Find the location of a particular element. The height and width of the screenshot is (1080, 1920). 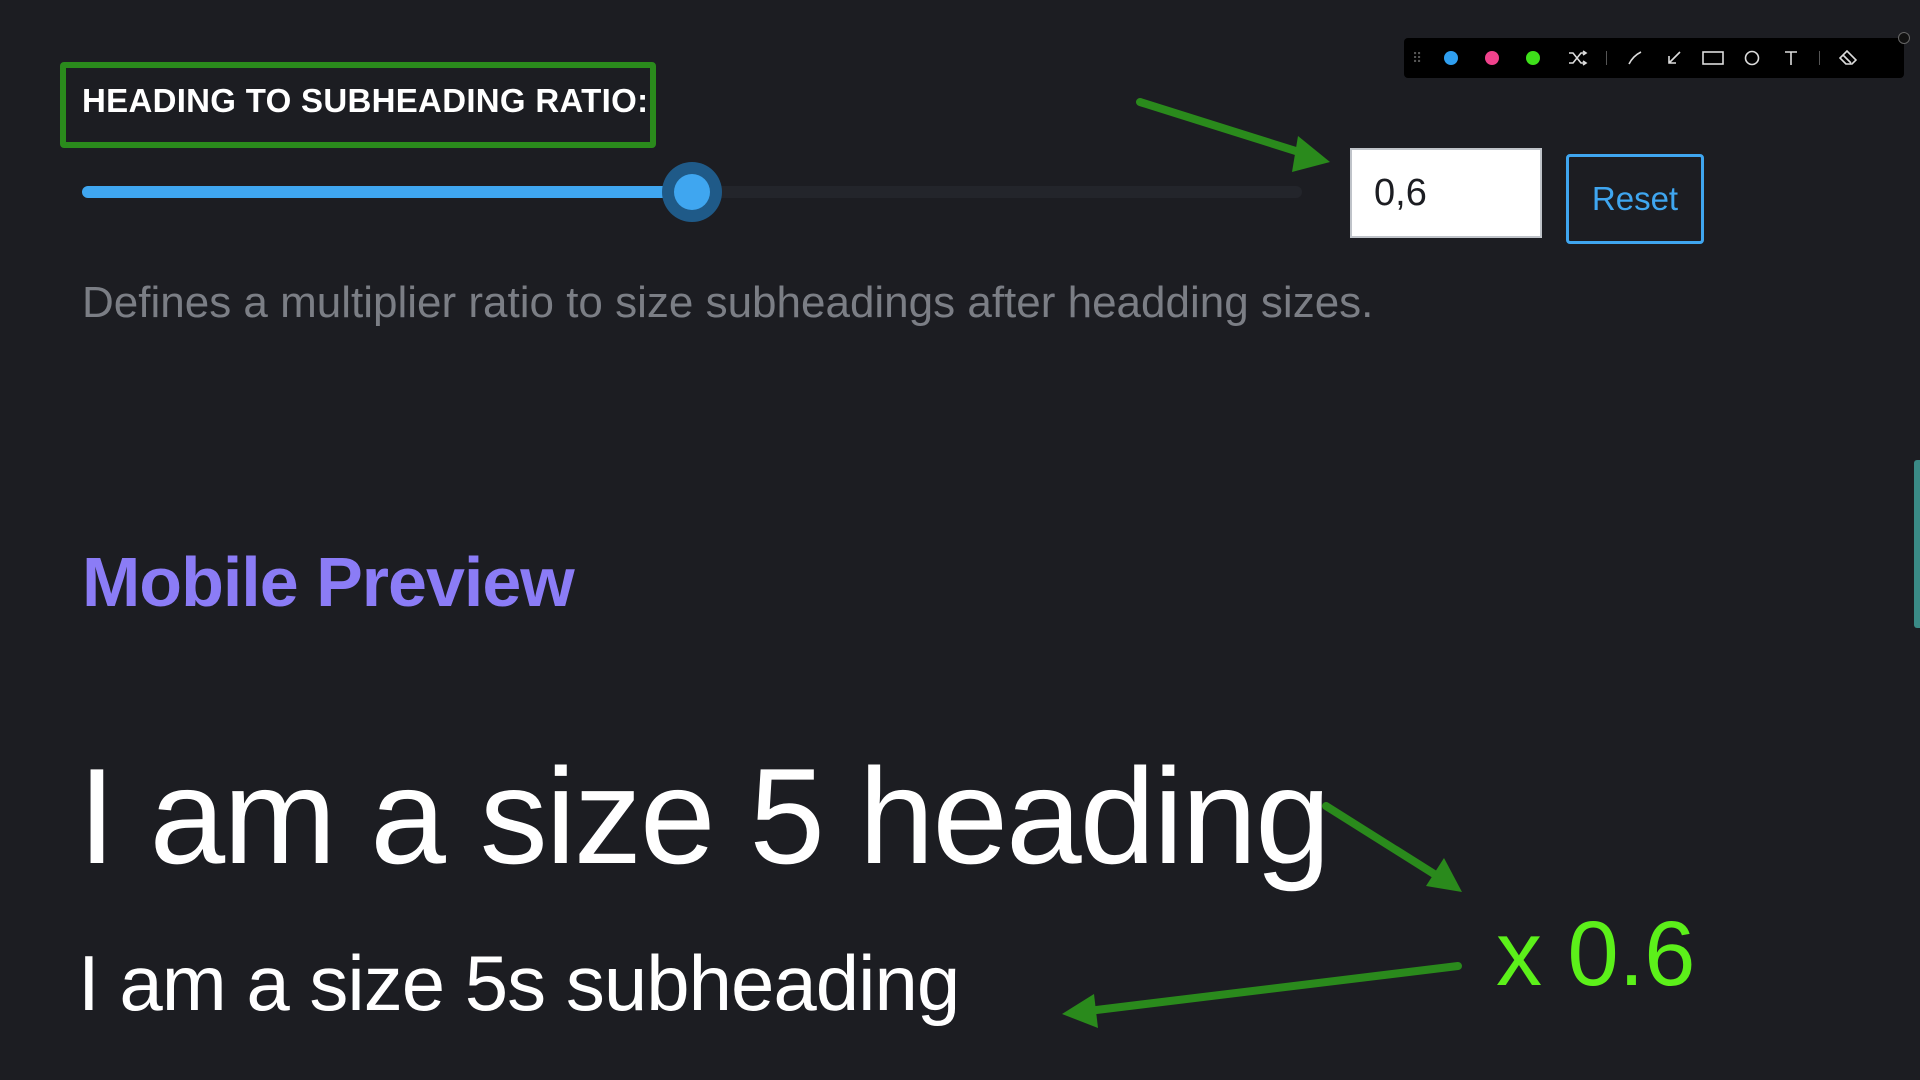

toolbar-close-icon is located at coordinates (1904, 38).